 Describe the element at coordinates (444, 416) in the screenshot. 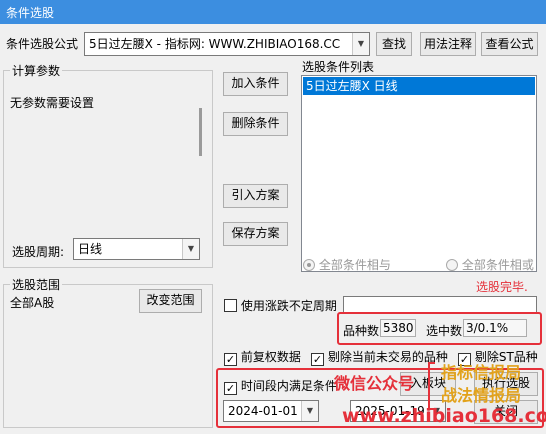

I see `watermark-site: www.zhibiao168.com` at that location.